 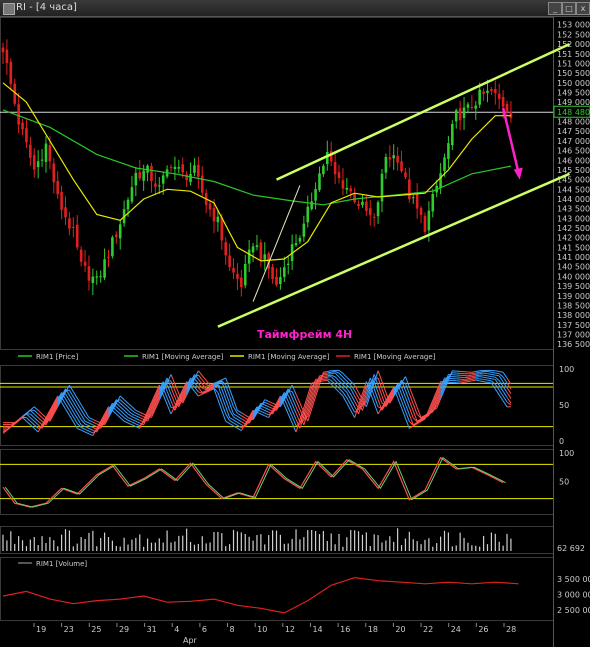 I want to click on price-tick-label: 152 500, so click(x=573, y=34).